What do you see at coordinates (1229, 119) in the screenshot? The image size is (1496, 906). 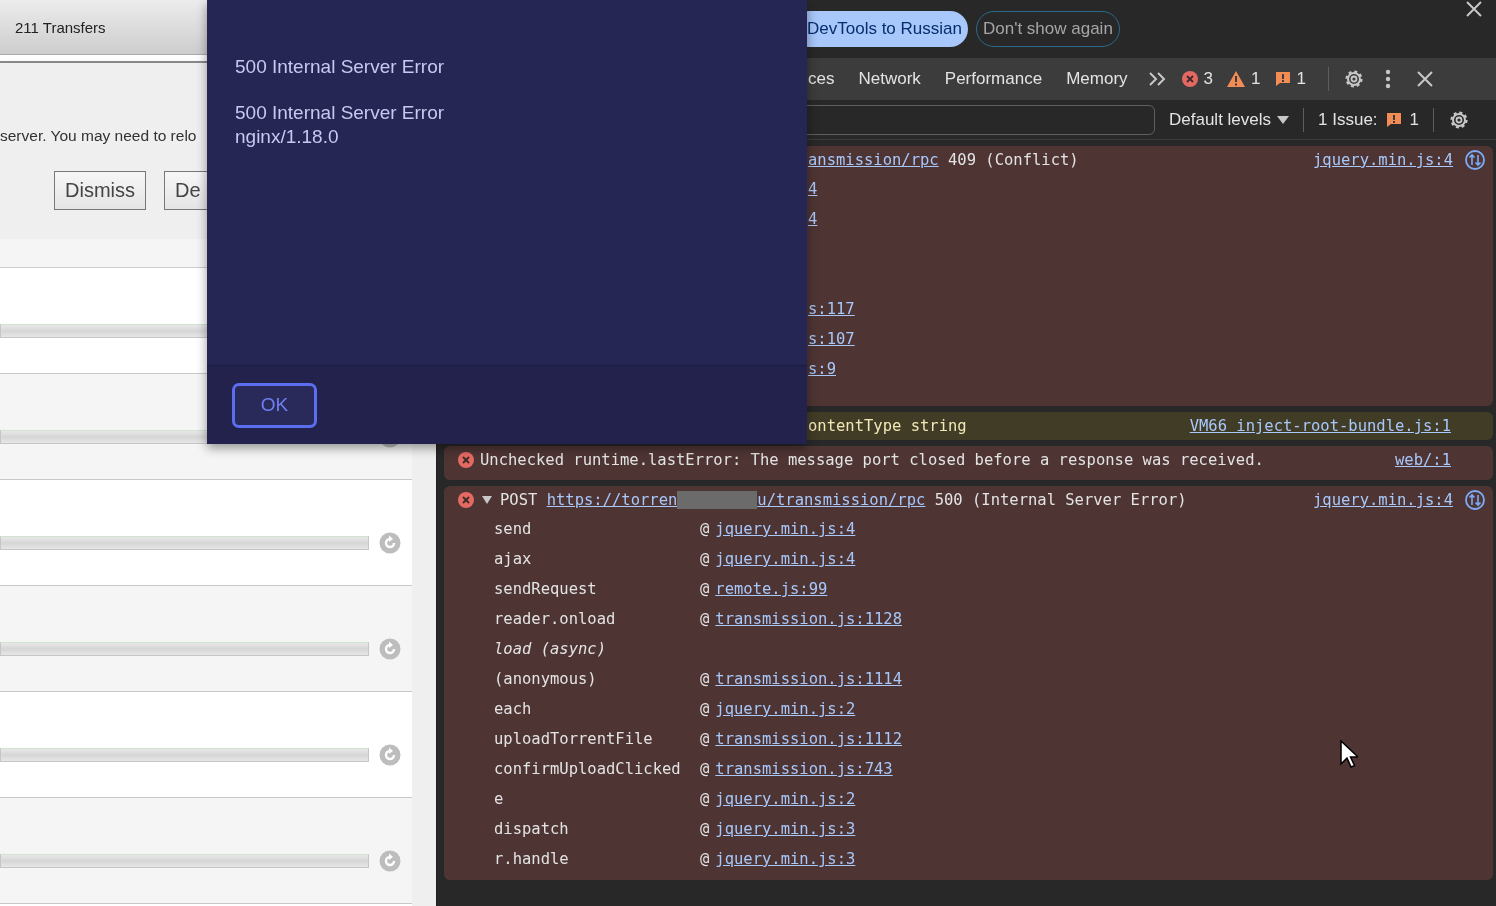 I see `levels-dropdown: Default levels` at bounding box center [1229, 119].